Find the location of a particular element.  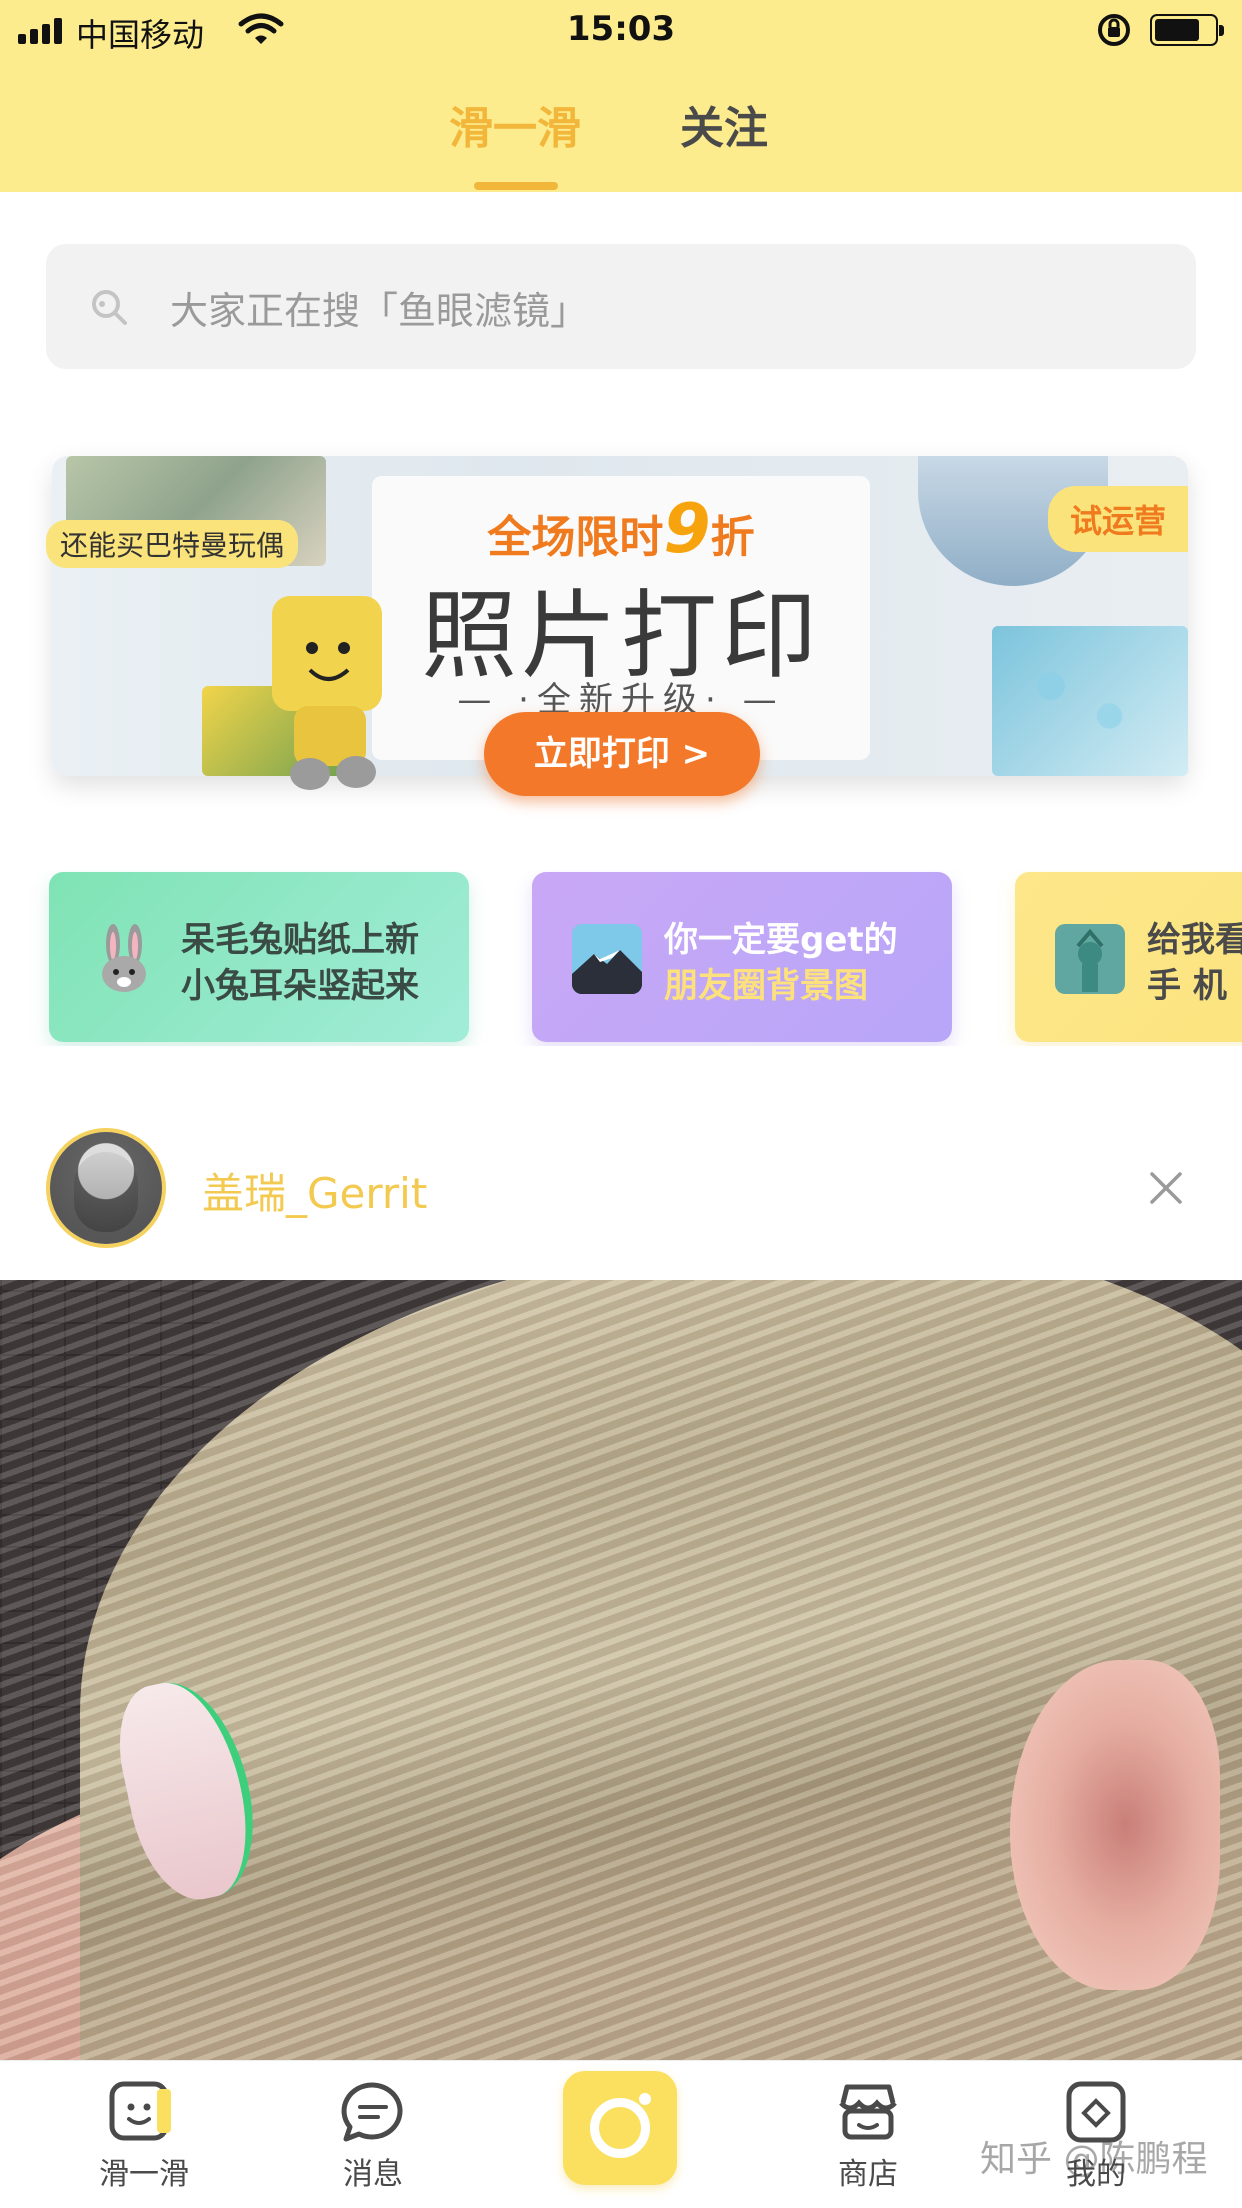

camera-icon is located at coordinates (620, 2128).